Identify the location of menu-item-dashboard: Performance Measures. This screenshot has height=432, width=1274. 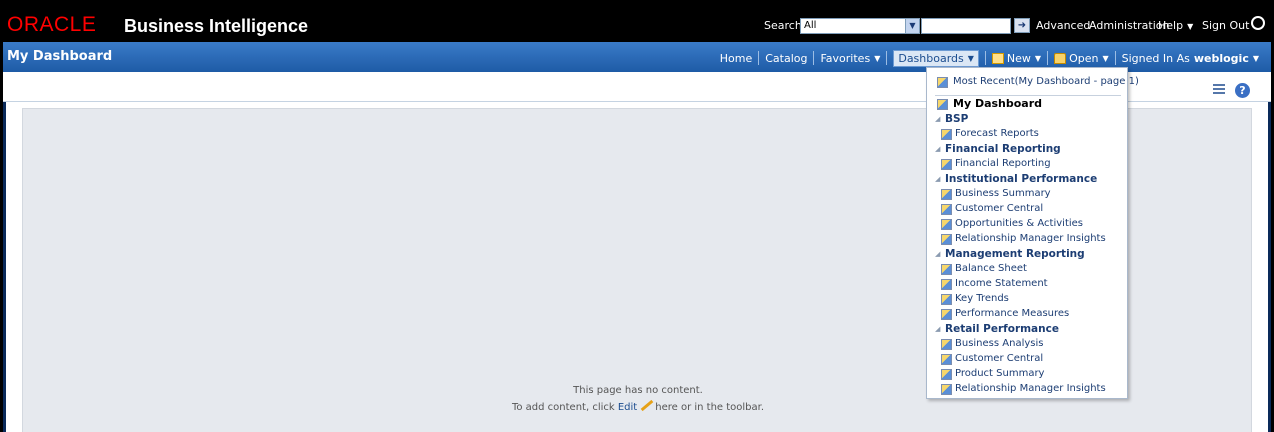
(1027, 314).